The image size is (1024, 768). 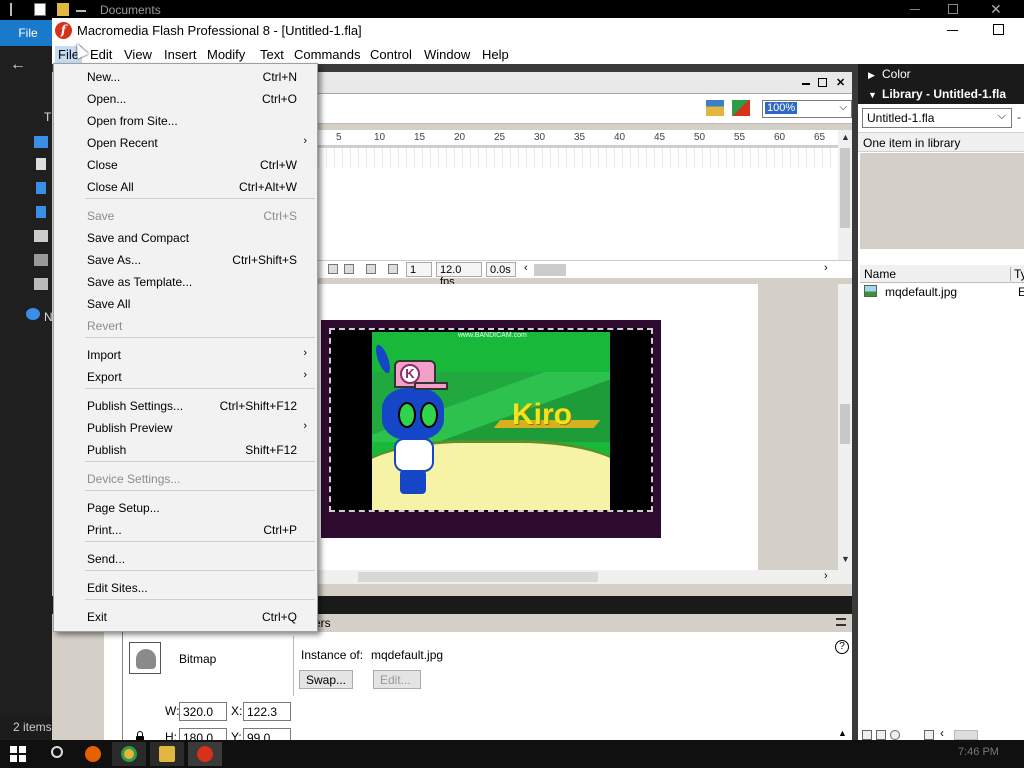 What do you see at coordinates (941, 74) in the screenshot?
I see `color-panel-header: ▶ Color` at bounding box center [941, 74].